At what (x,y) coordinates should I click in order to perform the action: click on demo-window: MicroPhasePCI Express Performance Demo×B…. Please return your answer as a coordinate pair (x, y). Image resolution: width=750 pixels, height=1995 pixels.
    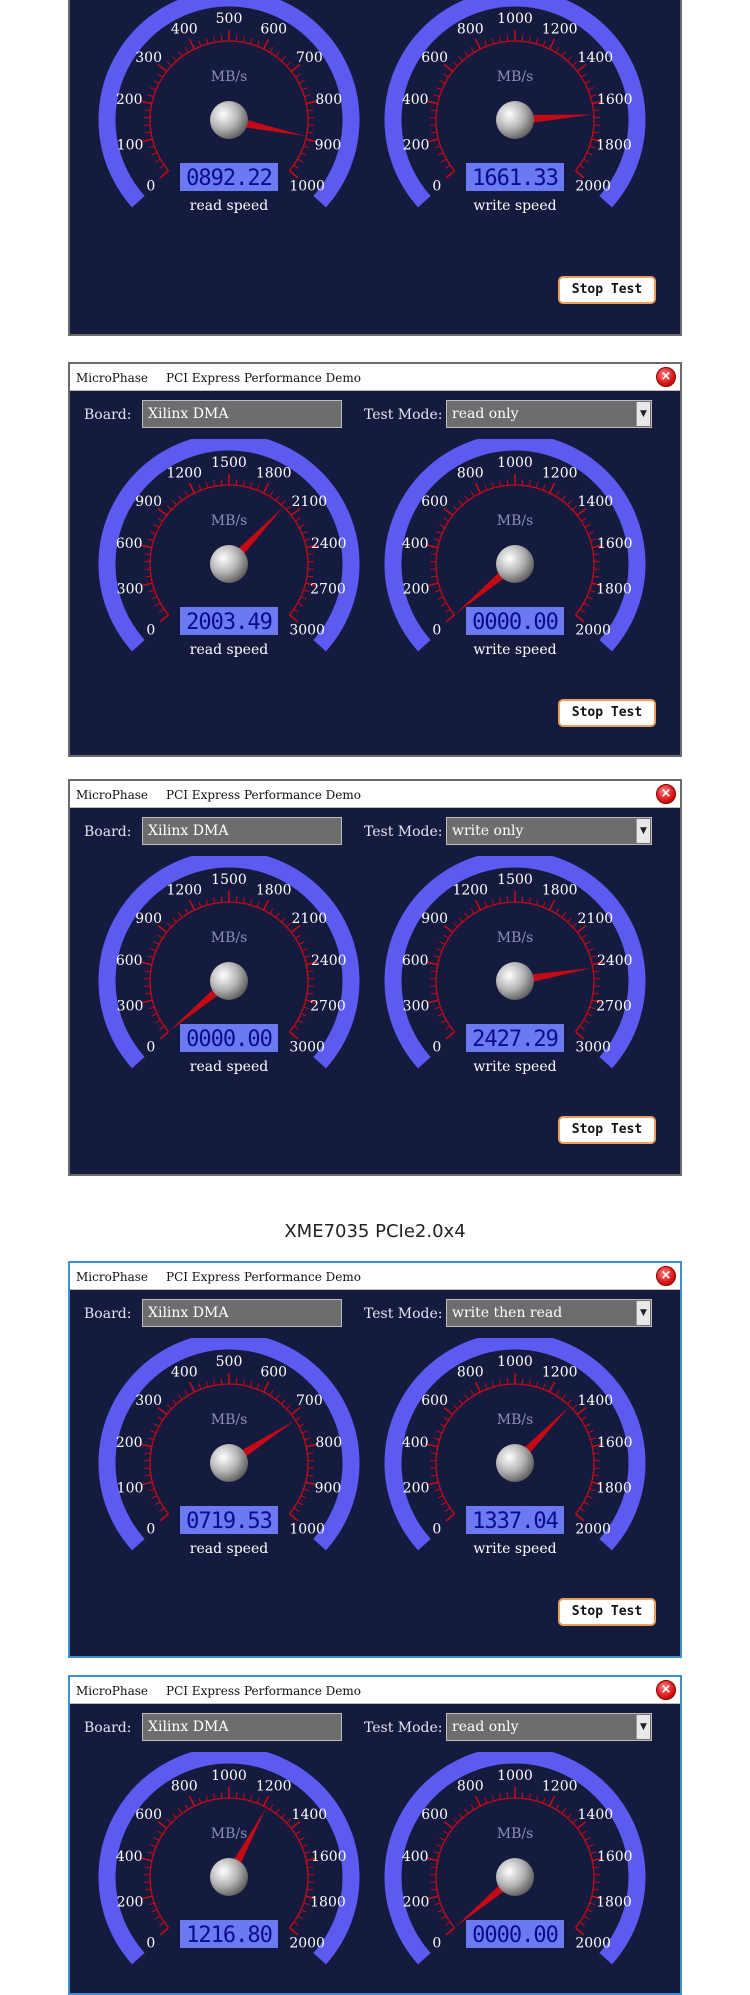
    Looking at the image, I should click on (375, 168).